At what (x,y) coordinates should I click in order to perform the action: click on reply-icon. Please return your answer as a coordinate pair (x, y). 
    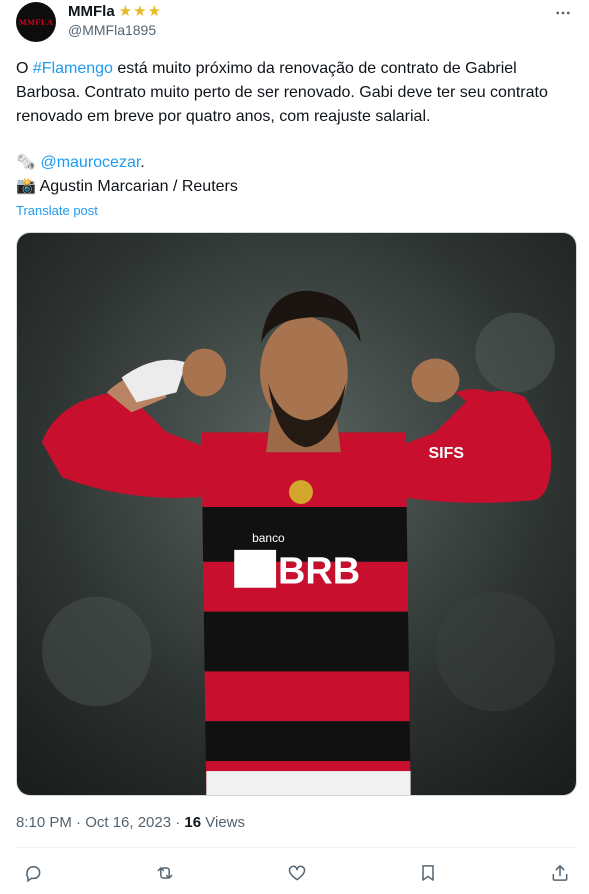
    Looking at the image, I should click on (33, 874).